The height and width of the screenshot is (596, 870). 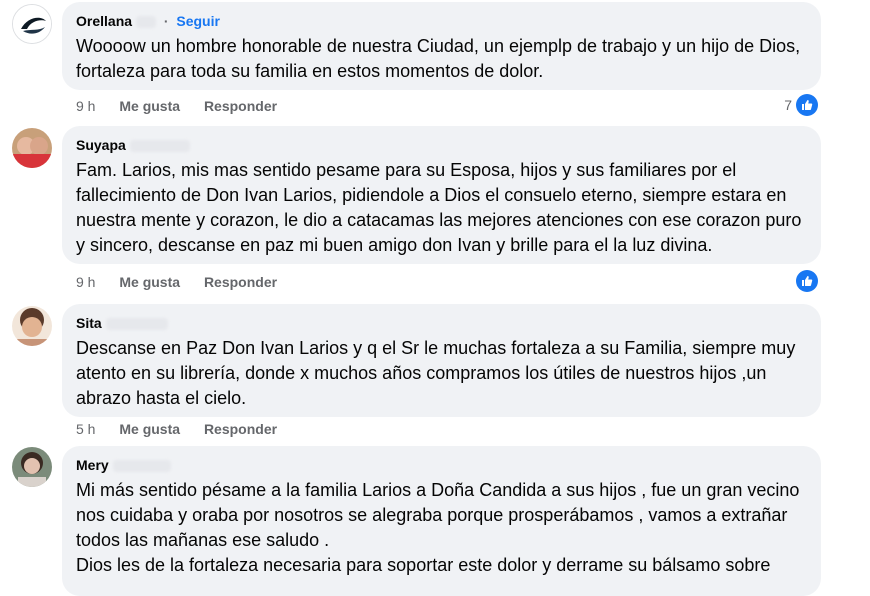 I want to click on reaction-summary: 7, so click(x=801, y=105).